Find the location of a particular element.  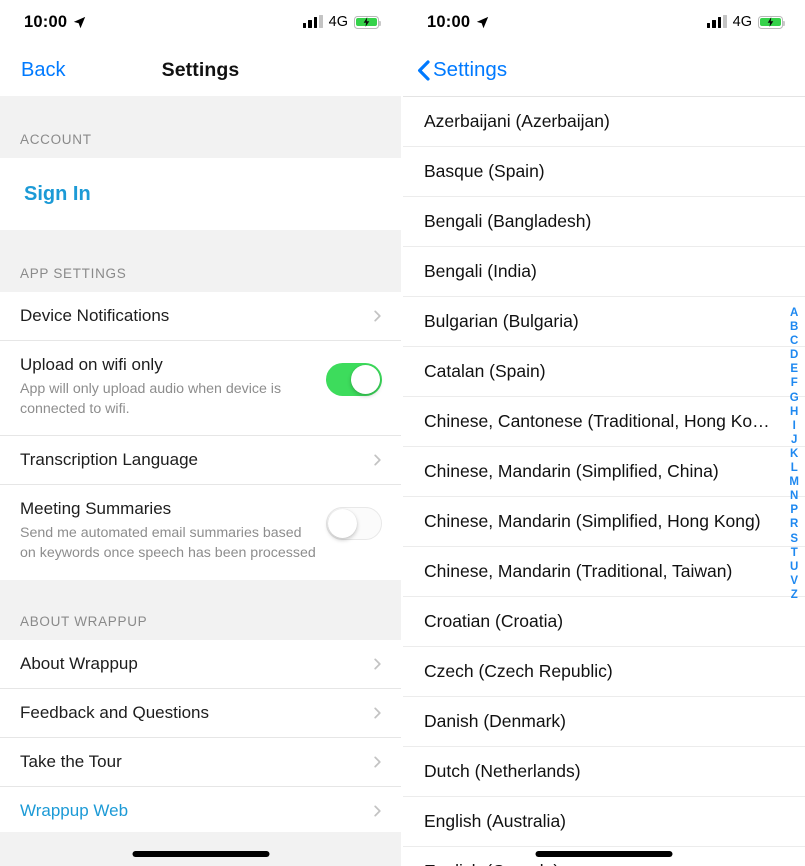

back-to-settings-button: Settings is located at coordinates (470, 70).